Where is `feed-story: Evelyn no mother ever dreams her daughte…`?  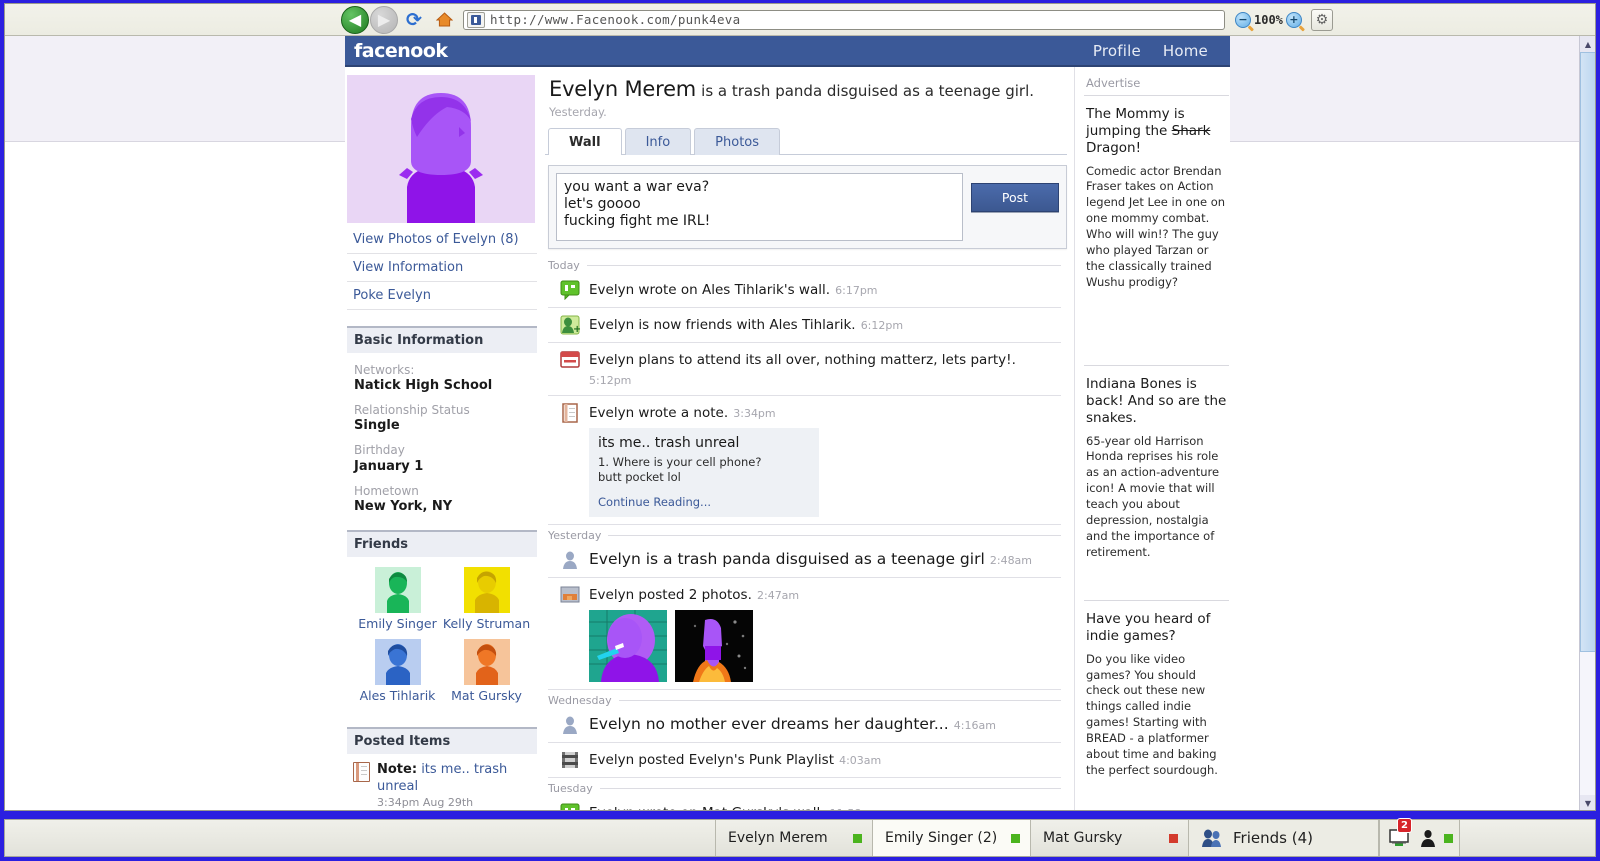 feed-story: Evelyn no mother ever dreams her daughte… is located at coordinates (804, 725).